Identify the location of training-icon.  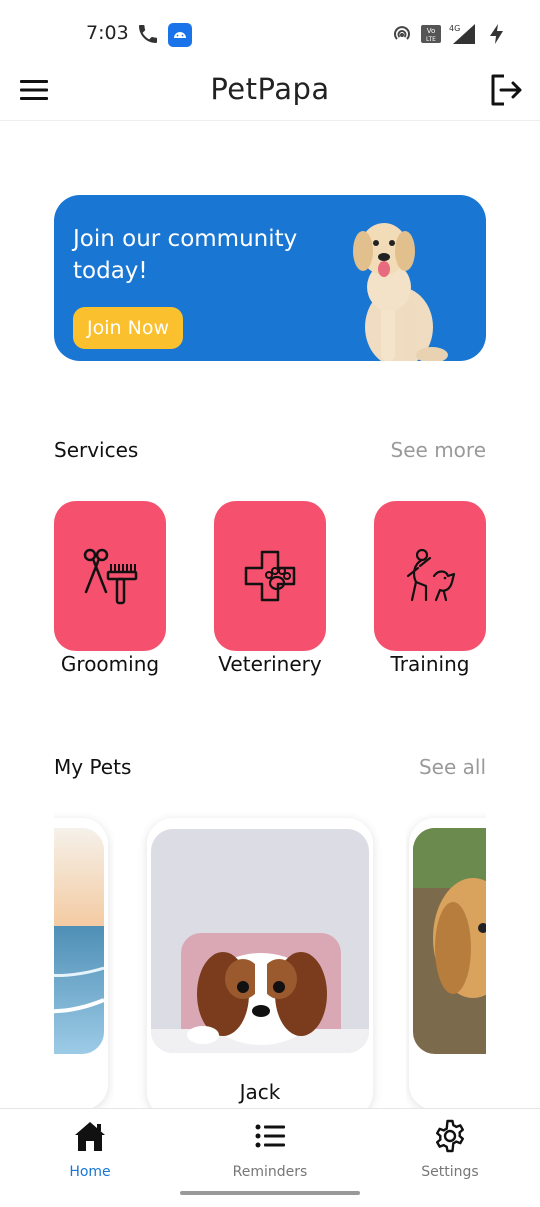
(431, 575).